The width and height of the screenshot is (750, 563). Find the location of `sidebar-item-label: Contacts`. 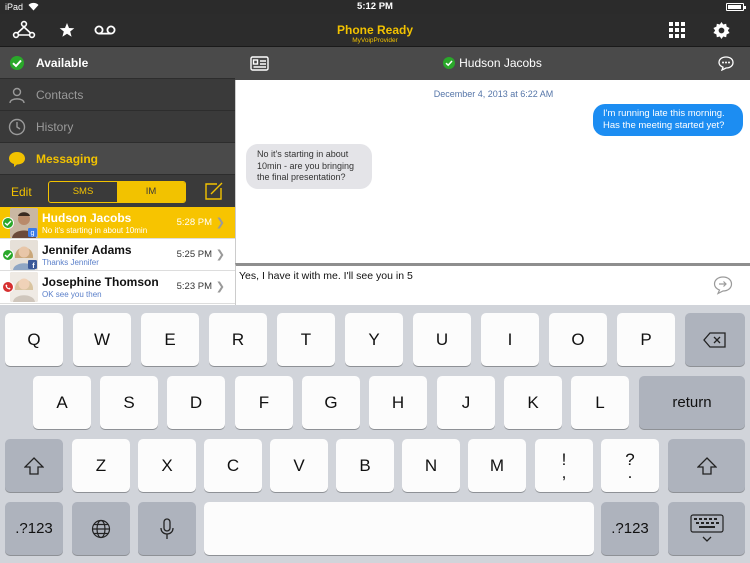

sidebar-item-label: Contacts is located at coordinates (60, 95).